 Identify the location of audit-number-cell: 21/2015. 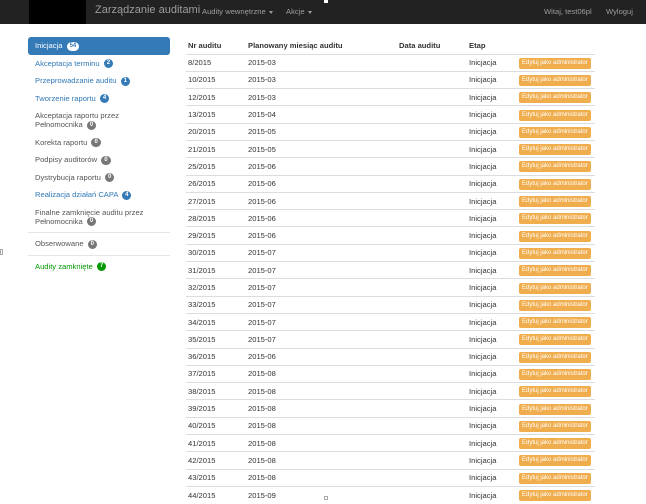
(216, 148).